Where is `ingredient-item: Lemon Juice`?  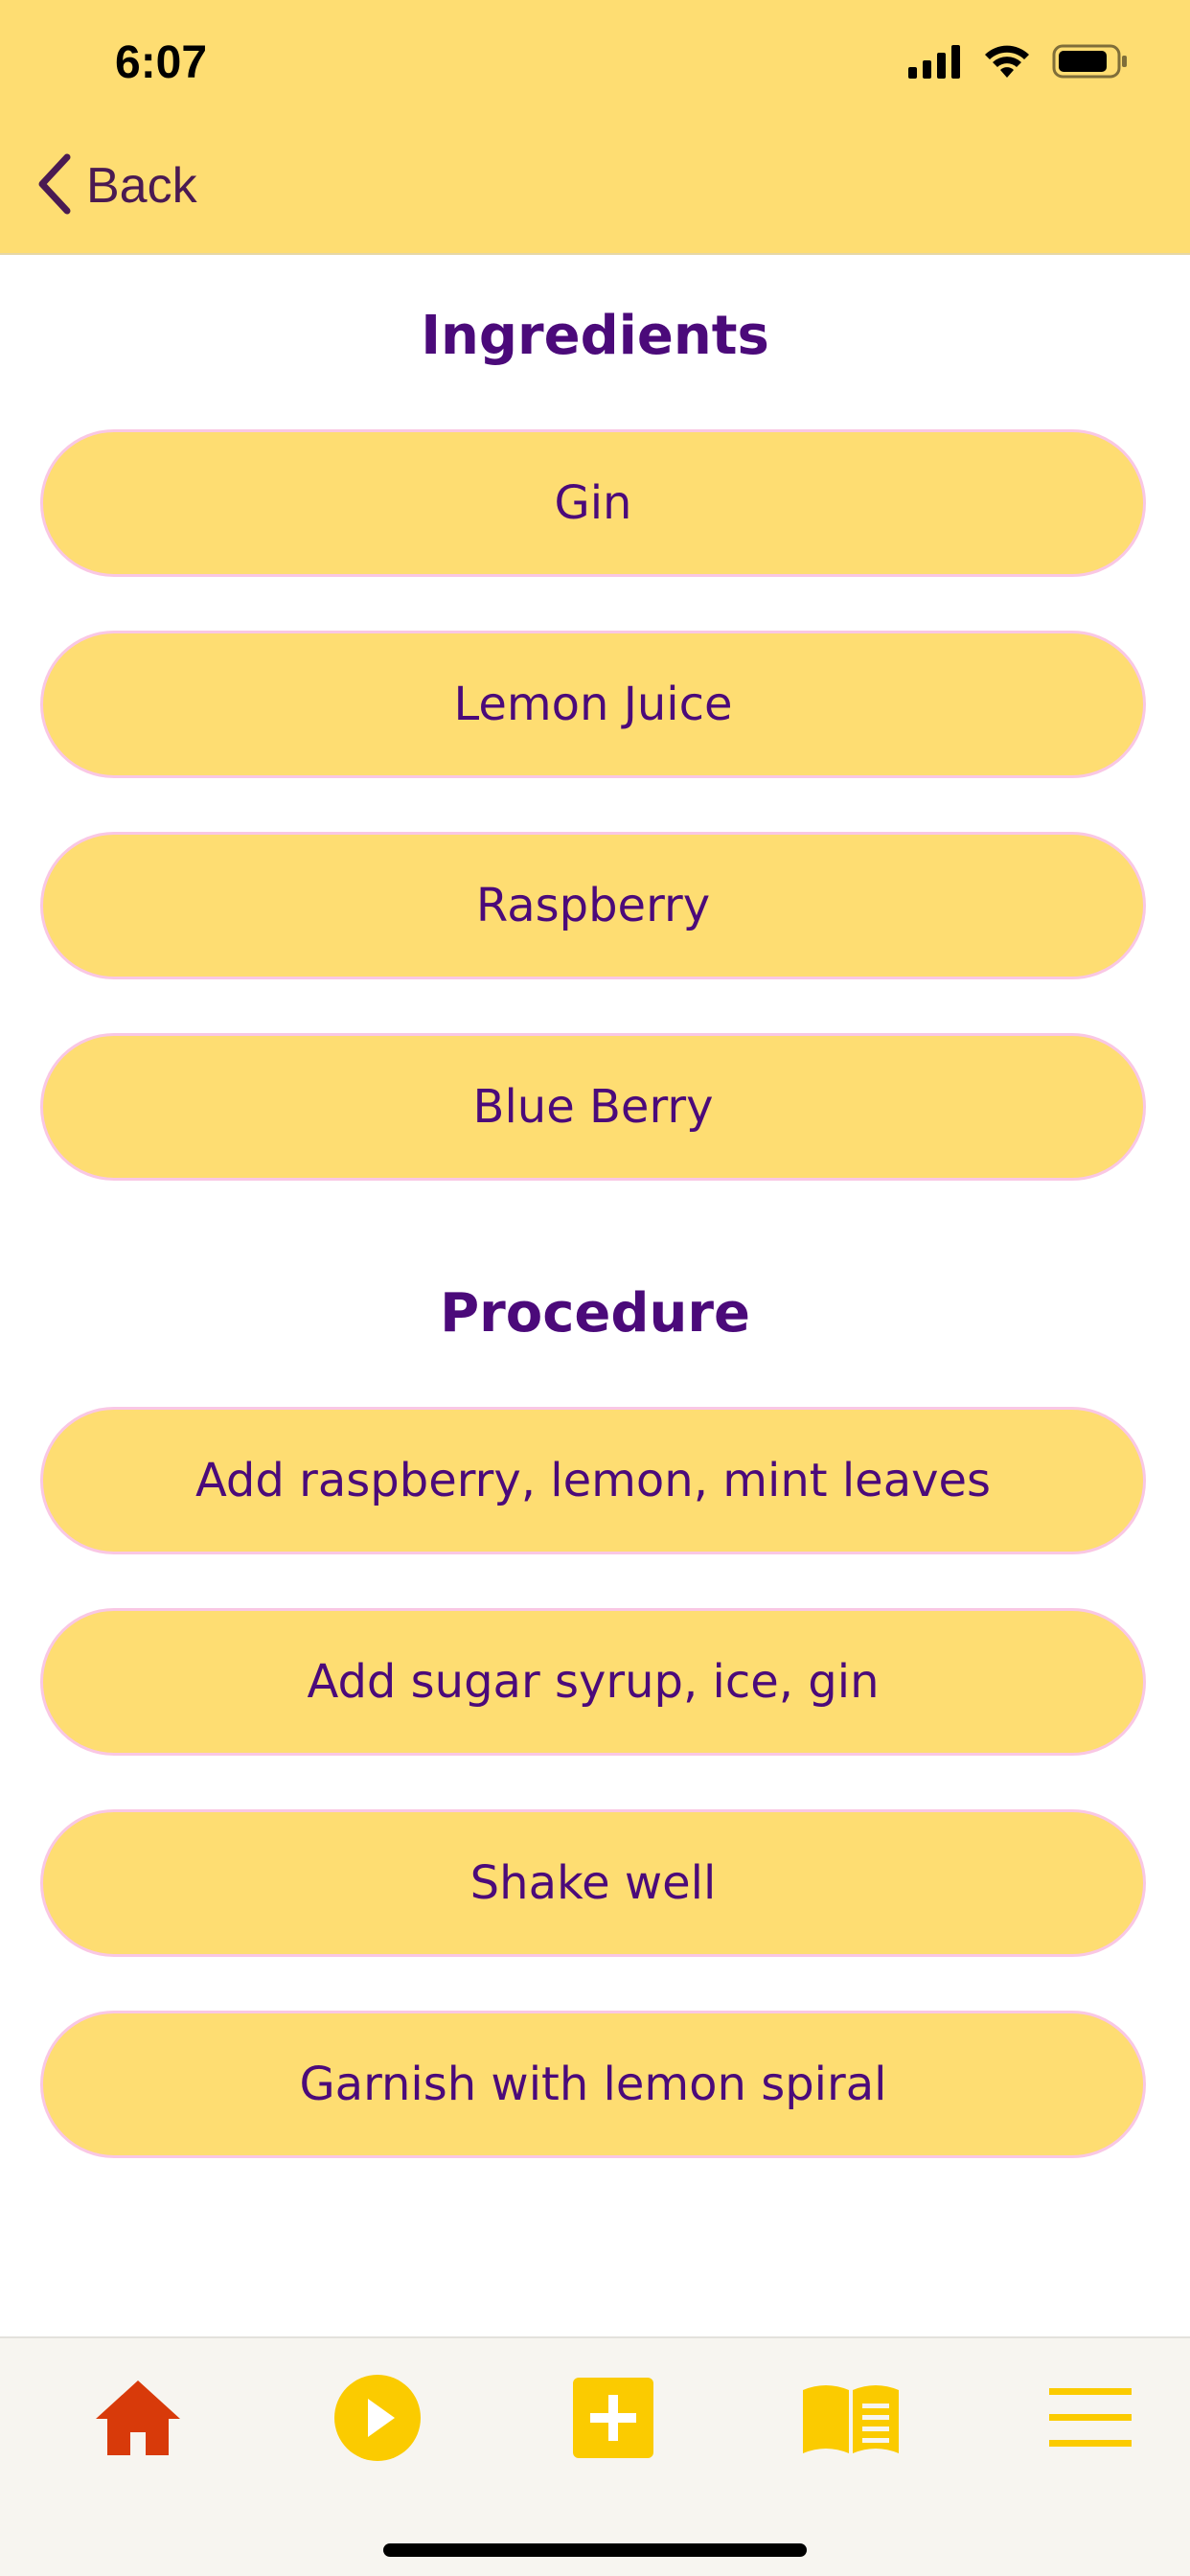
ingredient-item: Lemon Juice is located at coordinates (593, 704).